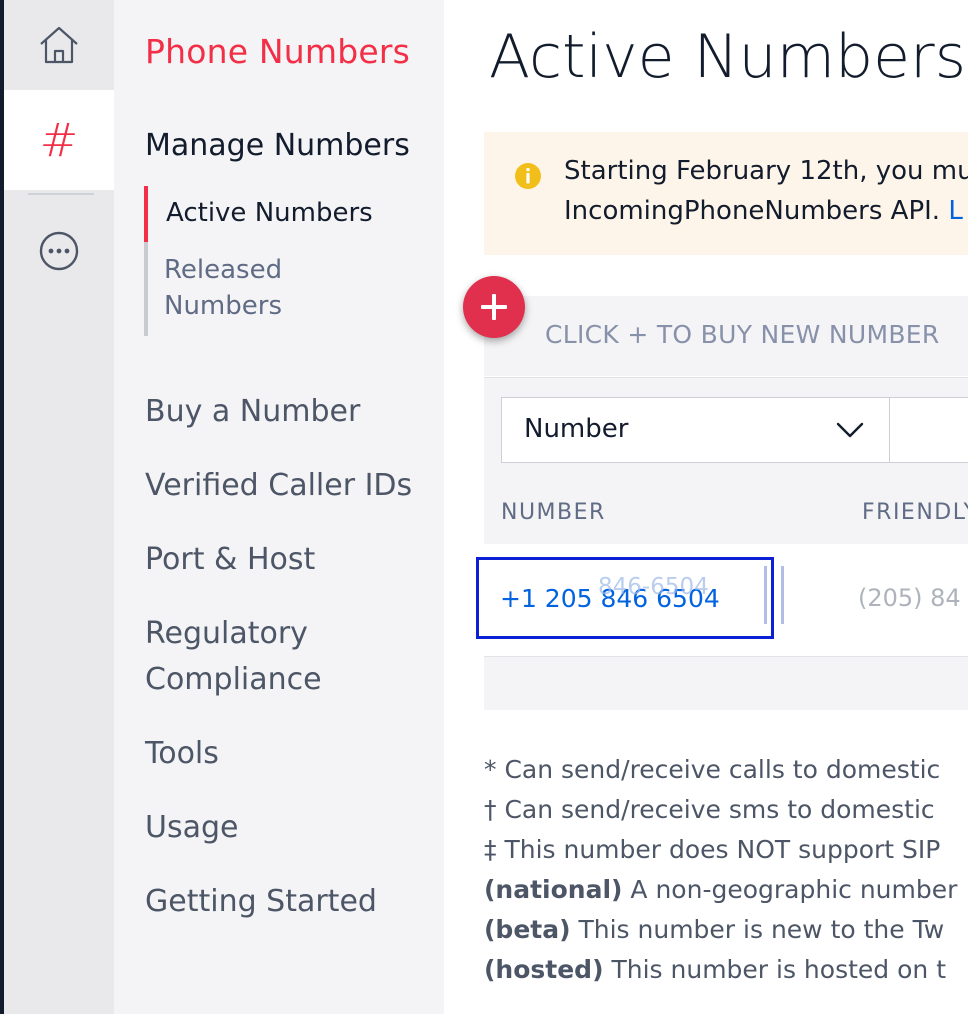 This screenshot has height=1014, width=968. What do you see at coordinates (727, 57) in the screenshot?
I see `page-title: Active Numbers` at bounding box center [727, 57].